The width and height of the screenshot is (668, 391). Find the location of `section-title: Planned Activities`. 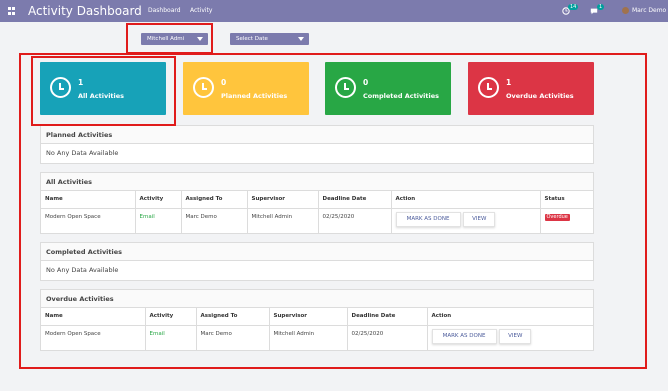

section-title: Planned Activities is located at coordinates (317, 135).